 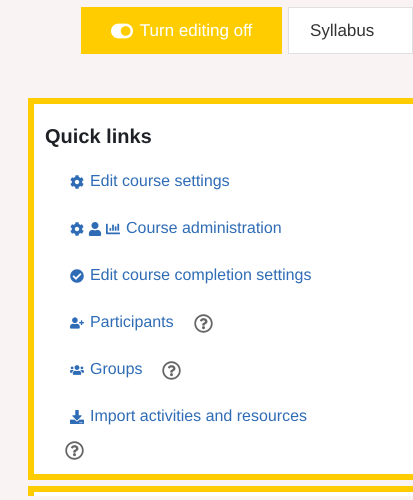 I want to click on syllabus-button: Syllabus, so click(x=350, y=30).